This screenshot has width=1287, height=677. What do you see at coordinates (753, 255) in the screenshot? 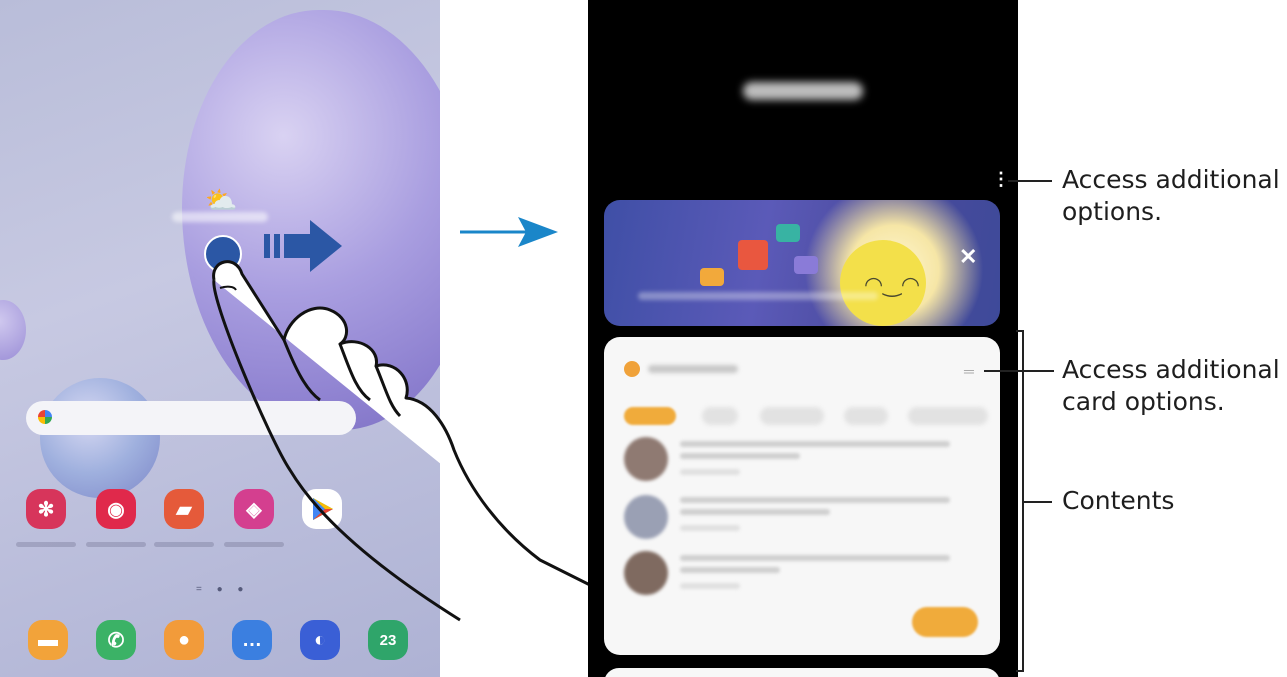
I see `news-icon` at bounding box center [753, 255].